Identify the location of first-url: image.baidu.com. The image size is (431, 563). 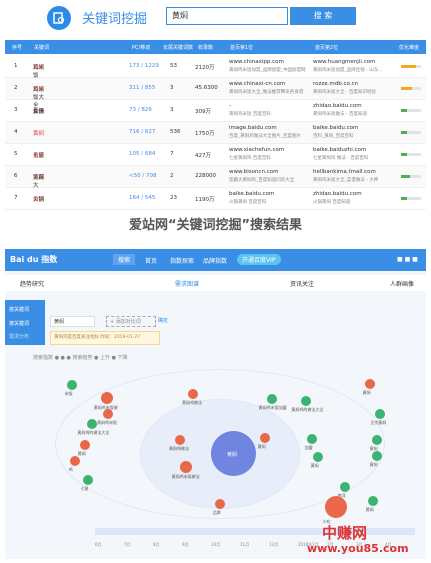
(253, 128).